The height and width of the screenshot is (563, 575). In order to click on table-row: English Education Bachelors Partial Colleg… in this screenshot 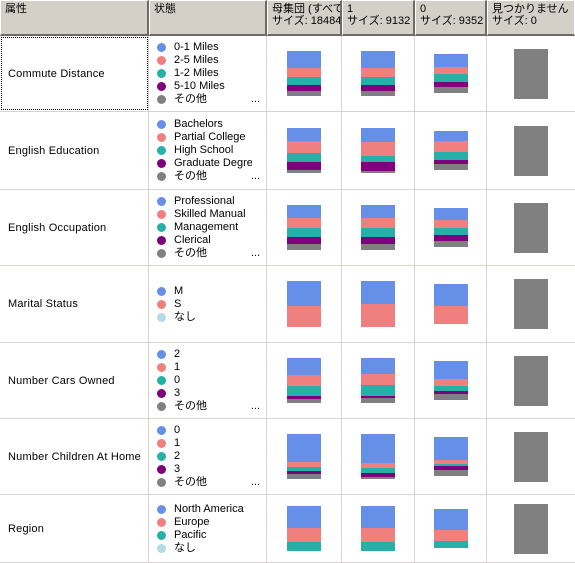, I will do `click(287, 151)`.